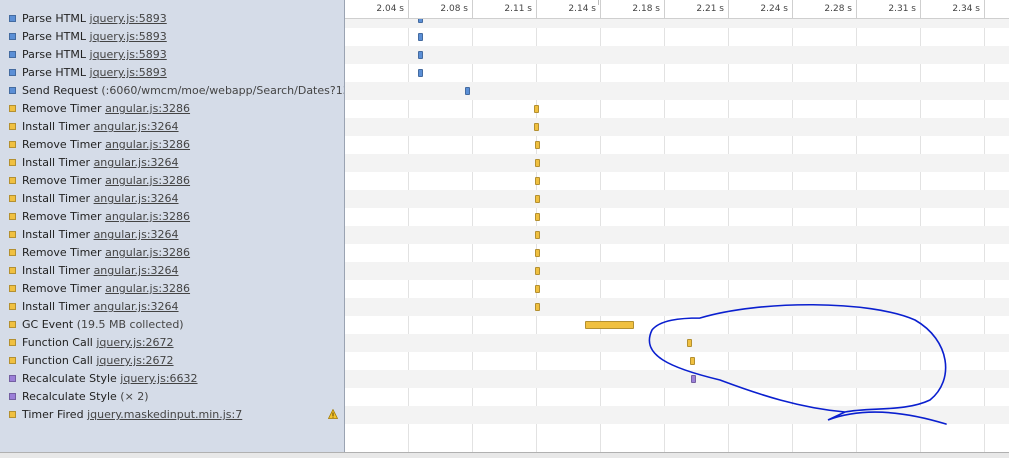  What do you see at coordinates (504, 455) in the screenshot?
I see `bottom-toolbar` at bounding box center [504, 455].